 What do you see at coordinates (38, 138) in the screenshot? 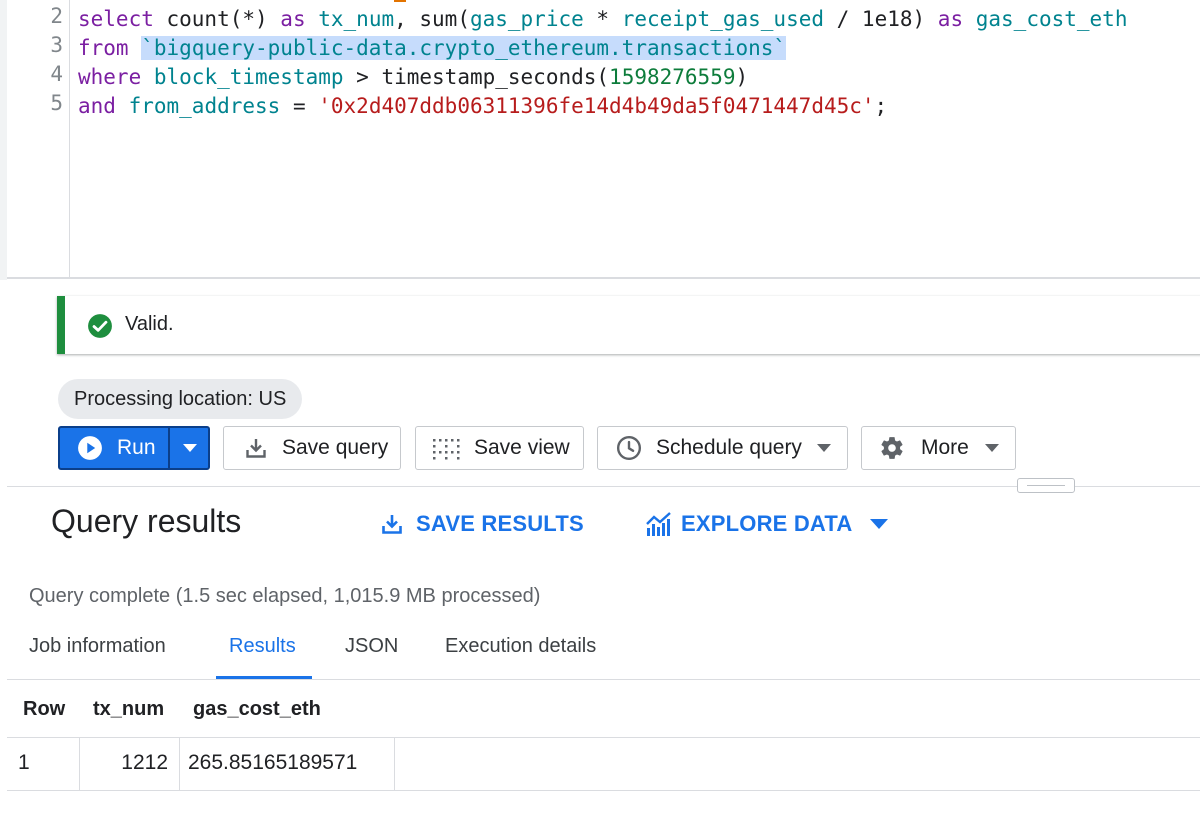
I see `line-number-gutter: 2 3 4 5` at bounding box center [38, 138].